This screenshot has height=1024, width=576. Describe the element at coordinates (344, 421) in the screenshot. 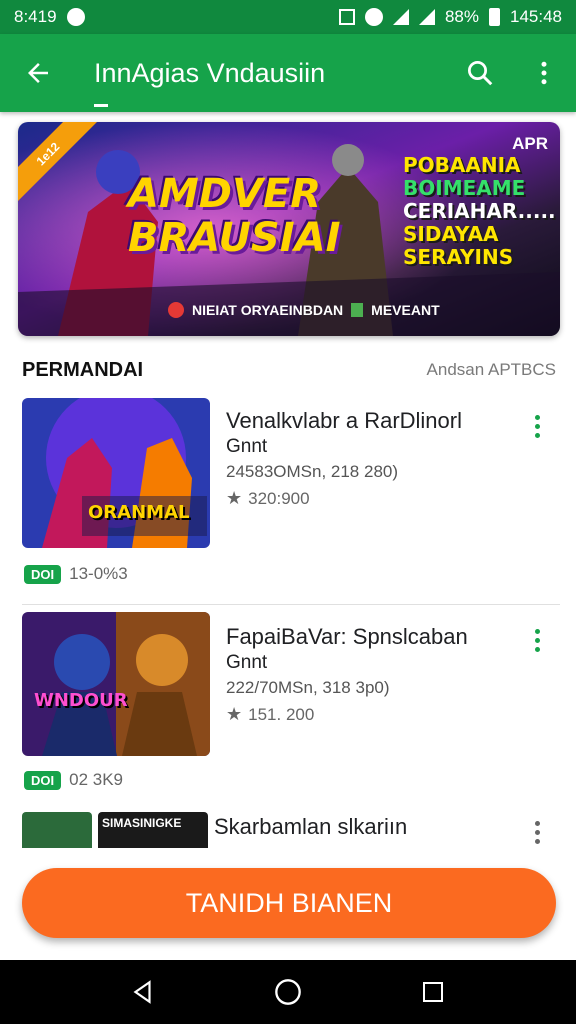

I see `game-title: Venalkvlabr a RarDlinorl` at that location.